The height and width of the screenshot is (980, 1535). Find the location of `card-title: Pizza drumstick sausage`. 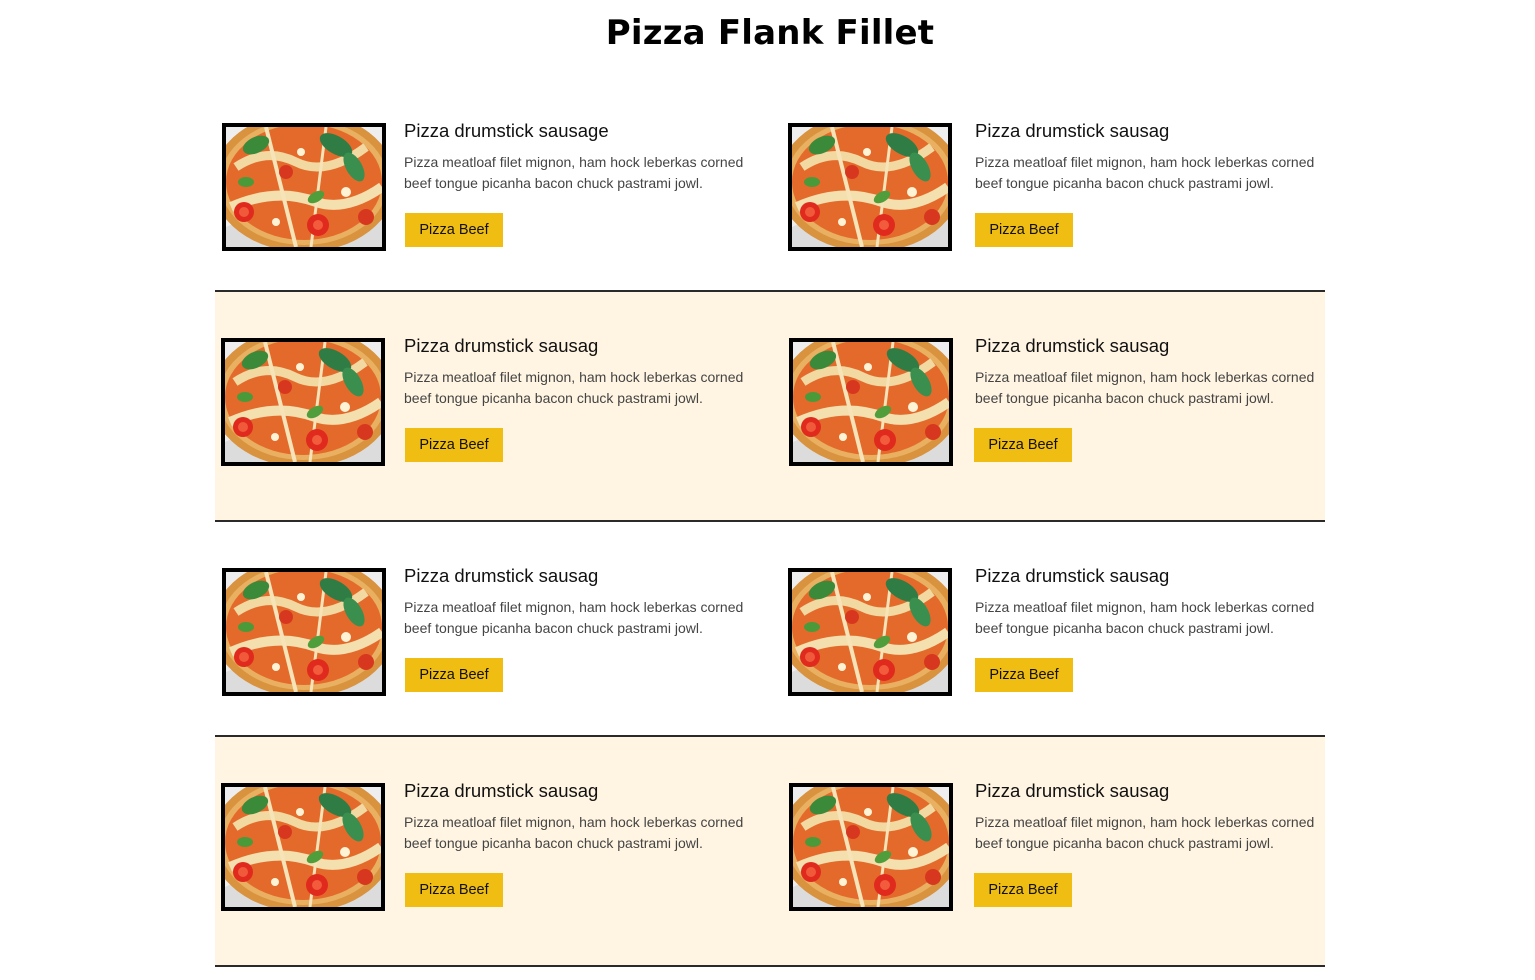

card-title: Pizza drumstick sausage is located at coordinates (506, 130).